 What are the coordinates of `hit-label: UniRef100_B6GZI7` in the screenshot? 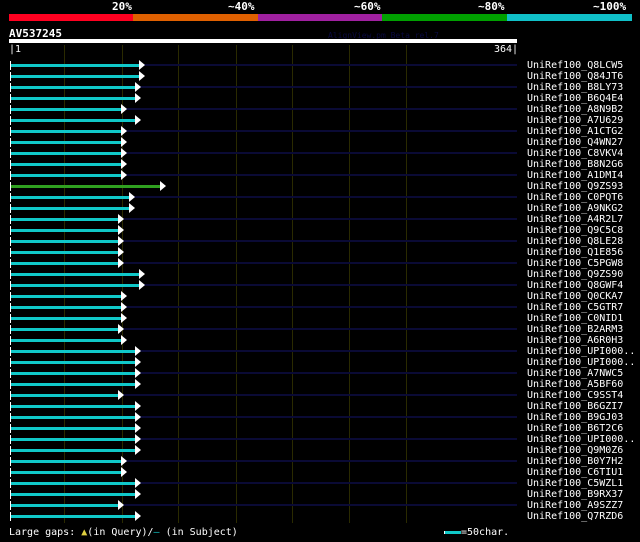 It's located at (575, 406).